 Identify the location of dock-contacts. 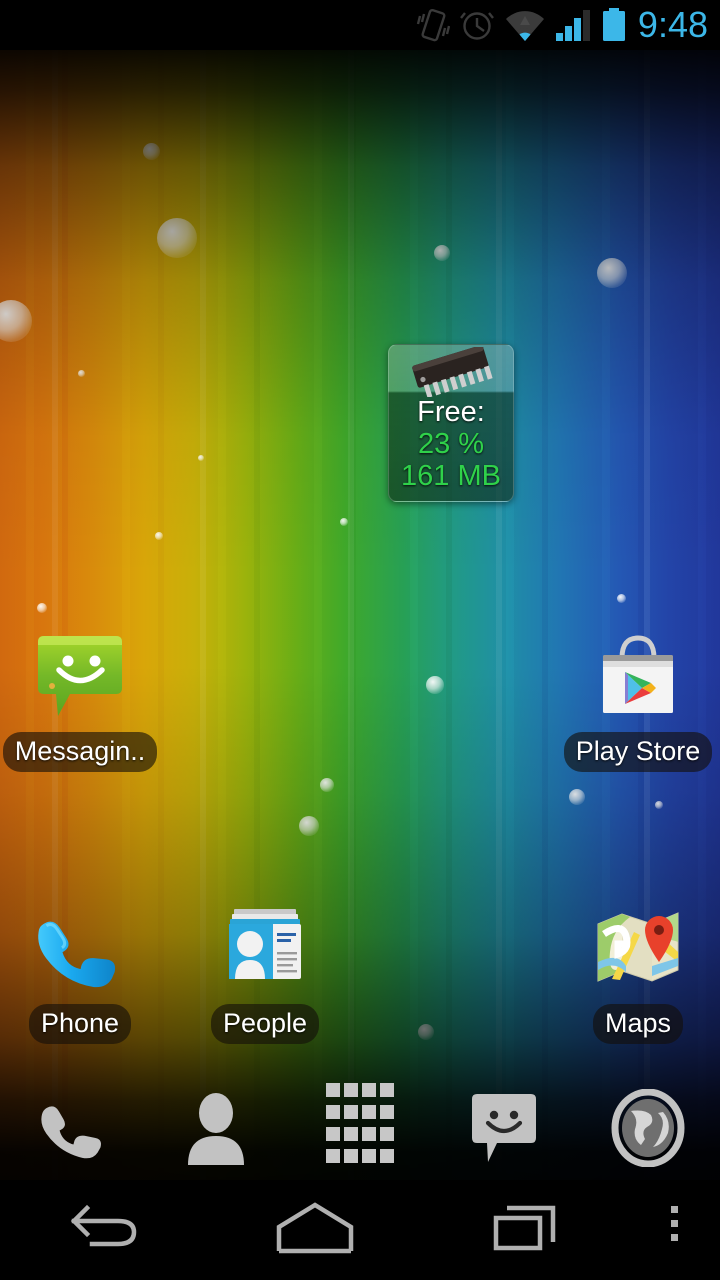
(216, 1130).